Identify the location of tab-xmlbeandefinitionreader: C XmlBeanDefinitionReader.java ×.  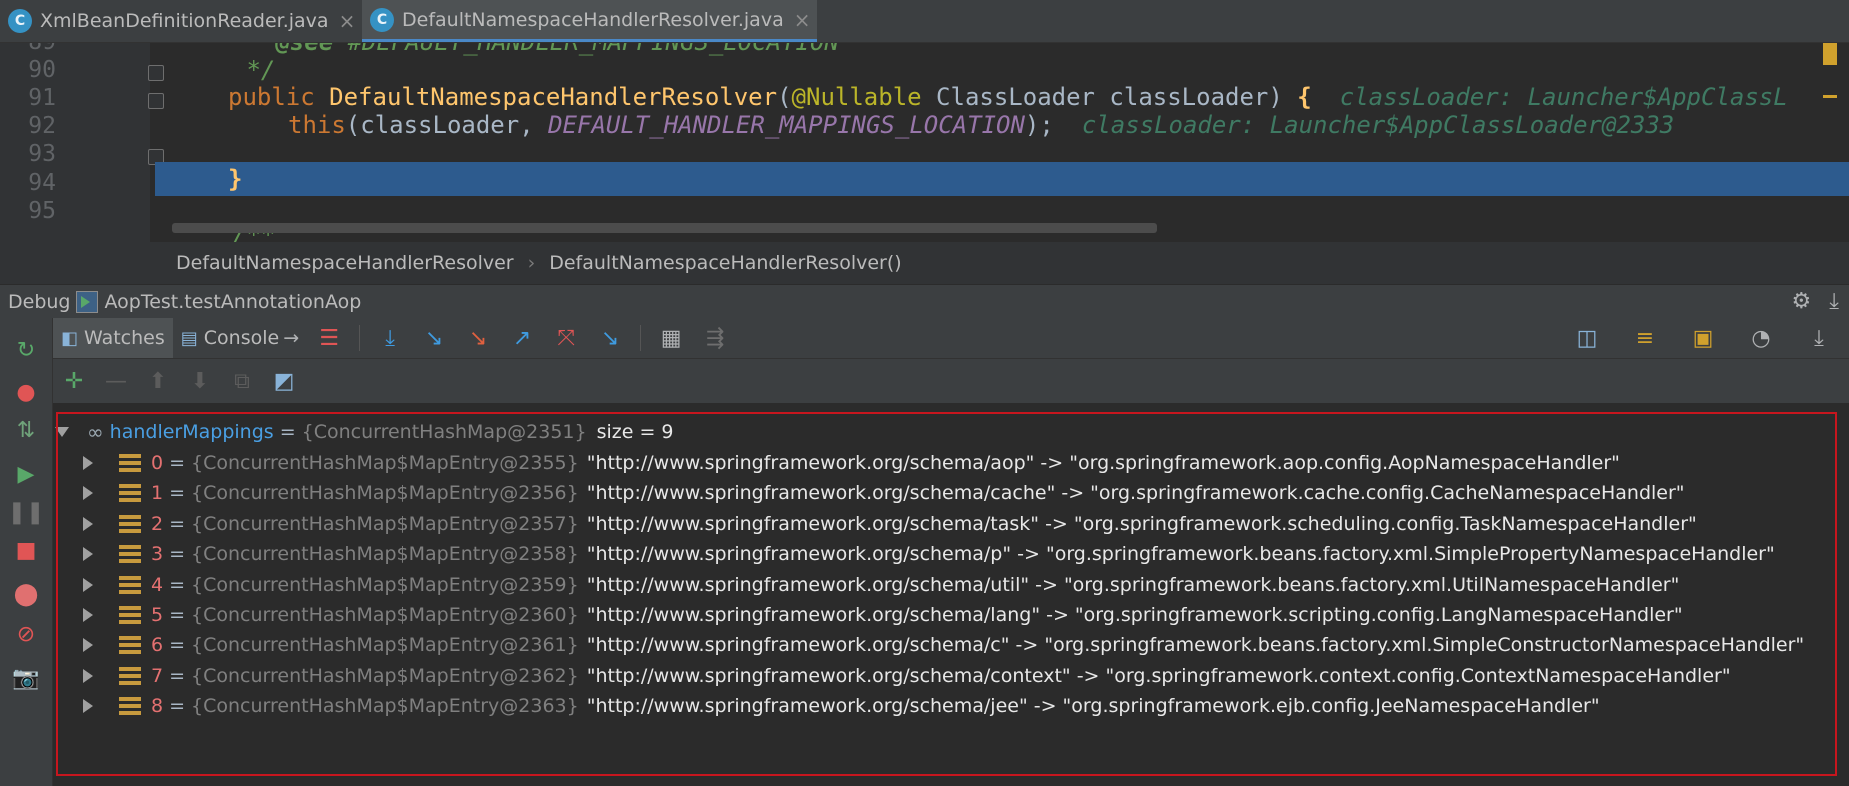
(181, 21).